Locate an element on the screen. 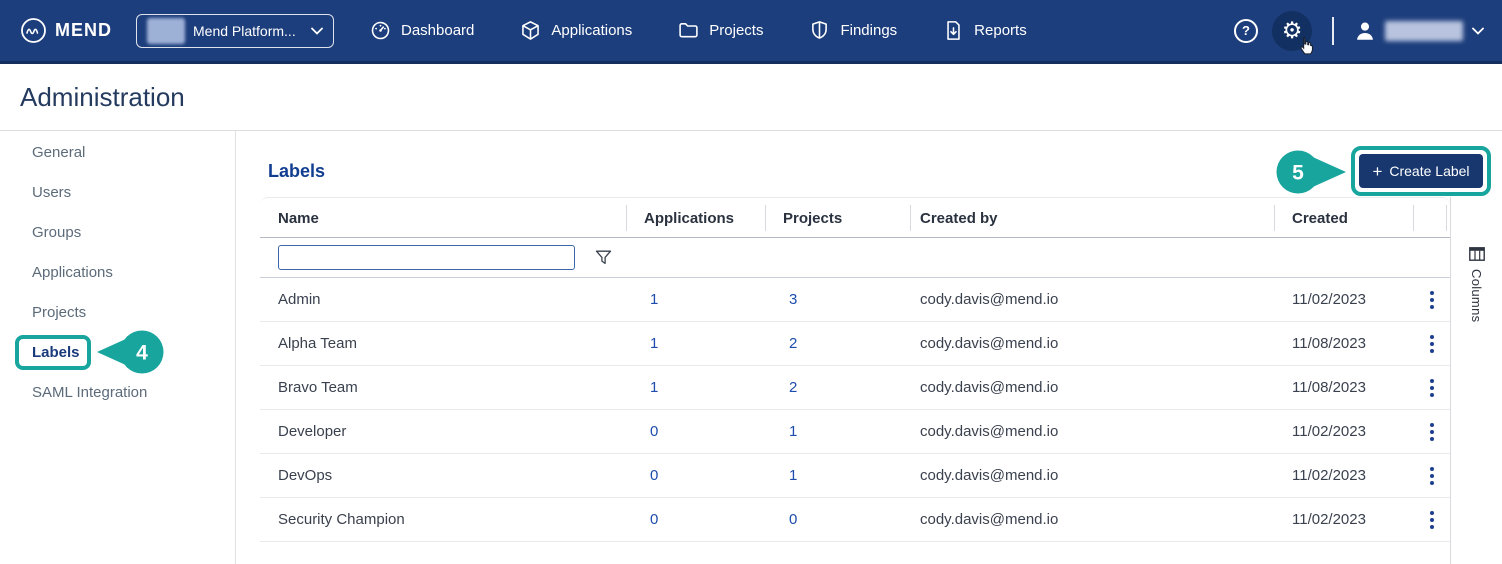 This screenshot has height=564, width=1502. sidebar-item-groups: Groups is located at coordinates (117, 232).